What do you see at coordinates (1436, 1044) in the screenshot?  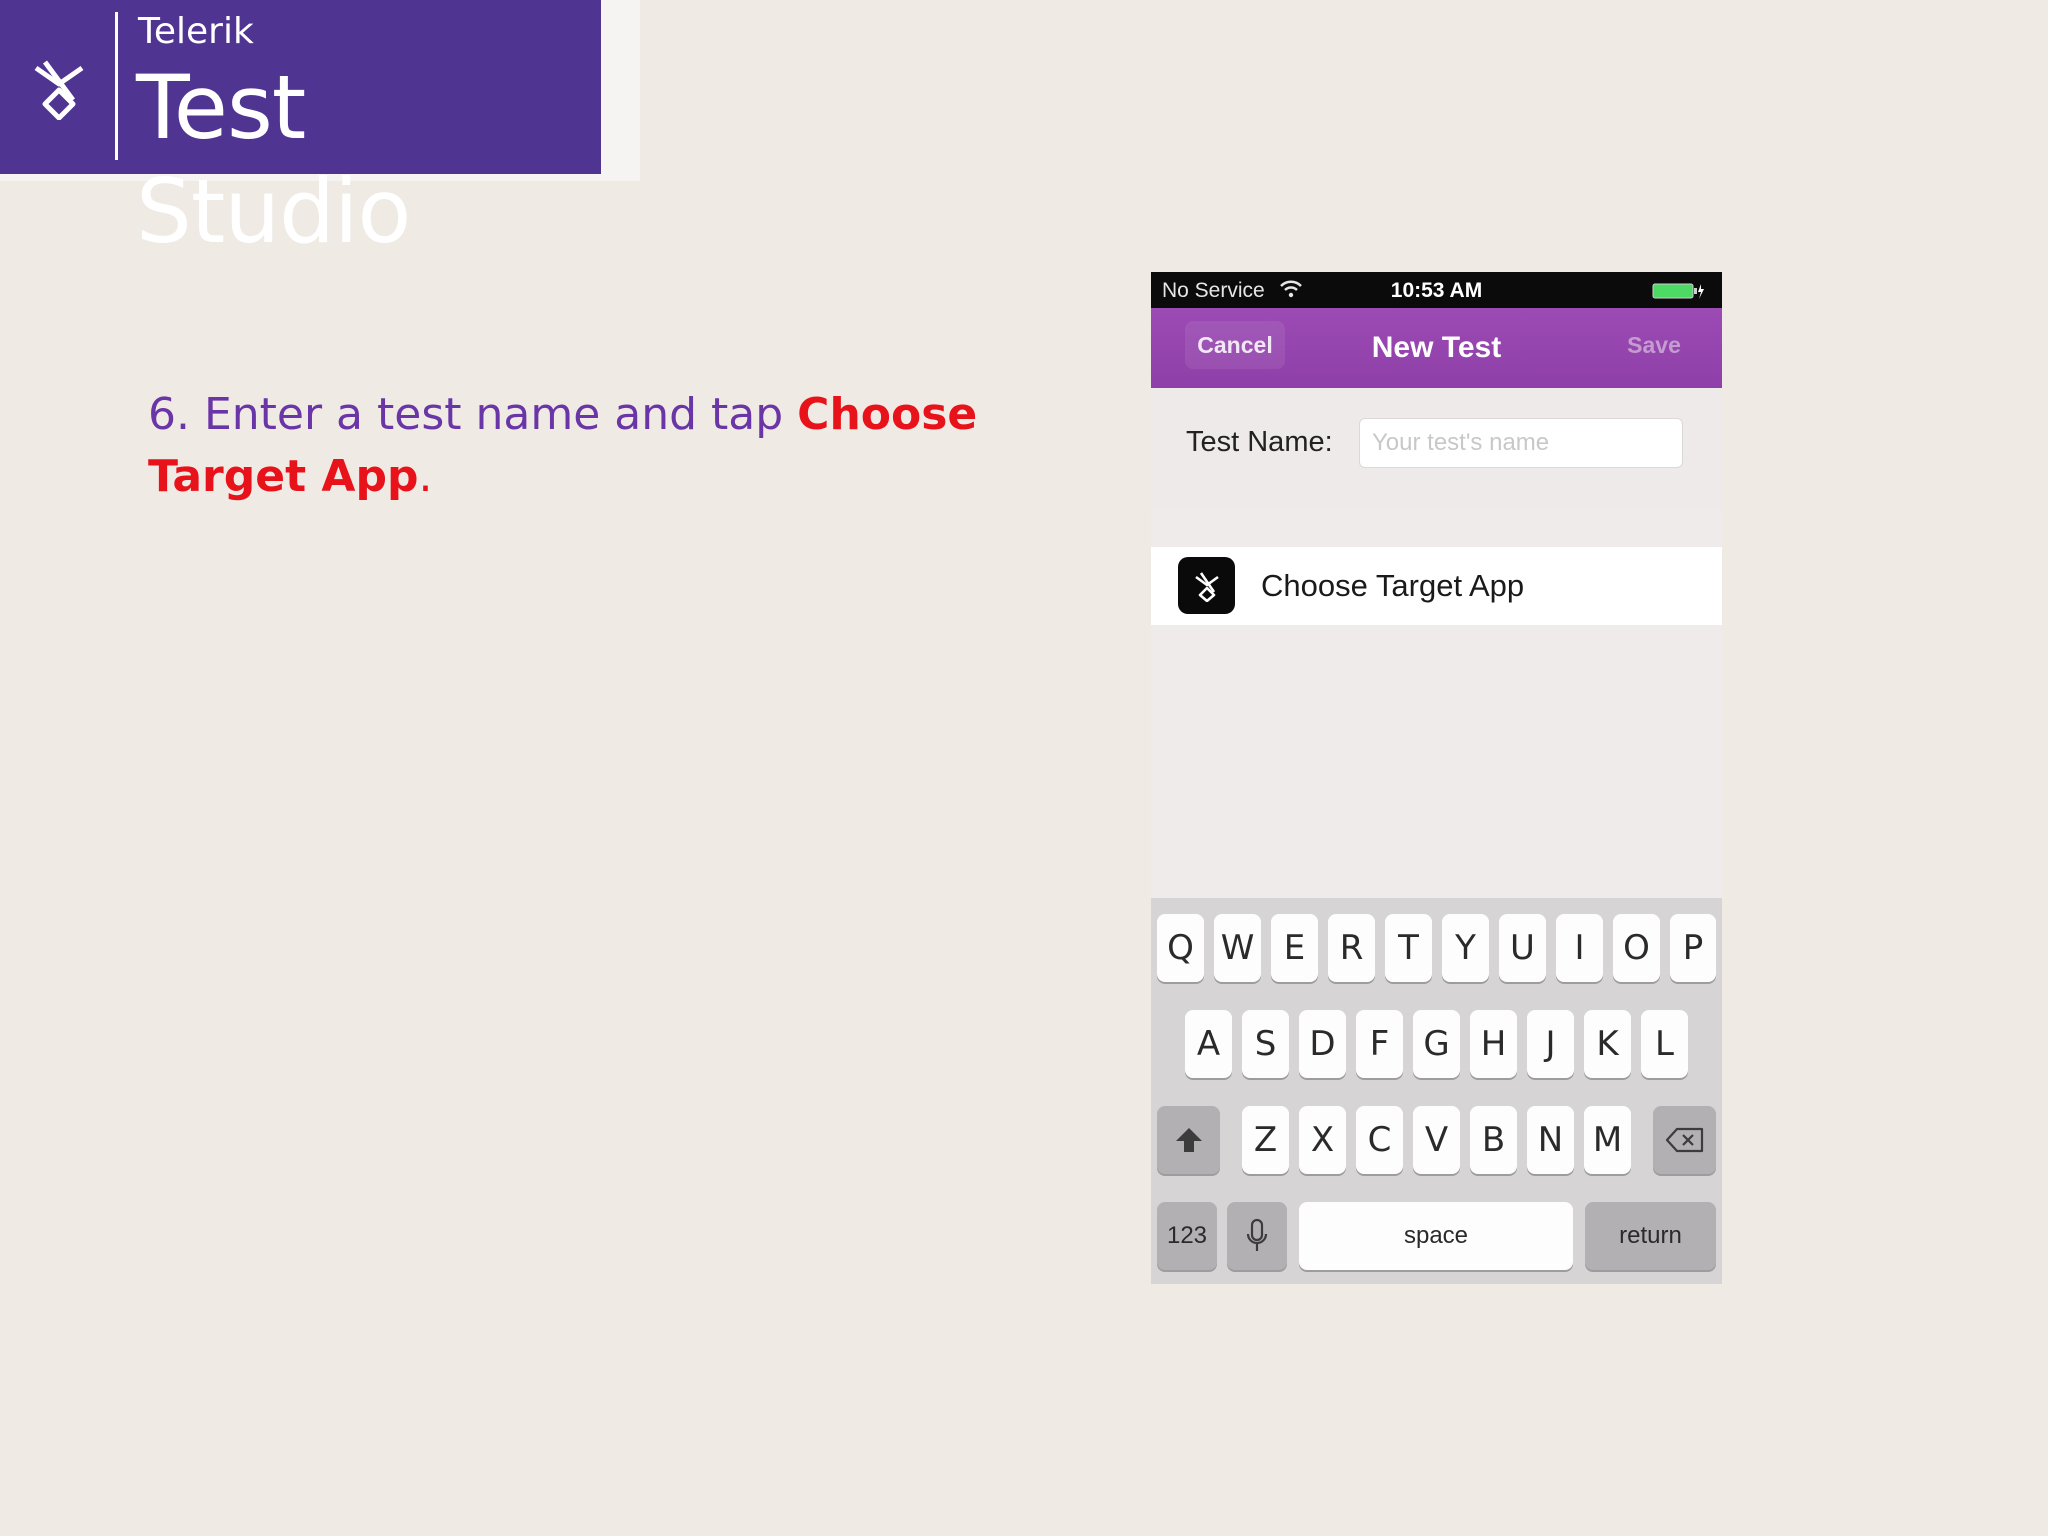 I see `key-g: G` at bounding box center [1436, 1044].